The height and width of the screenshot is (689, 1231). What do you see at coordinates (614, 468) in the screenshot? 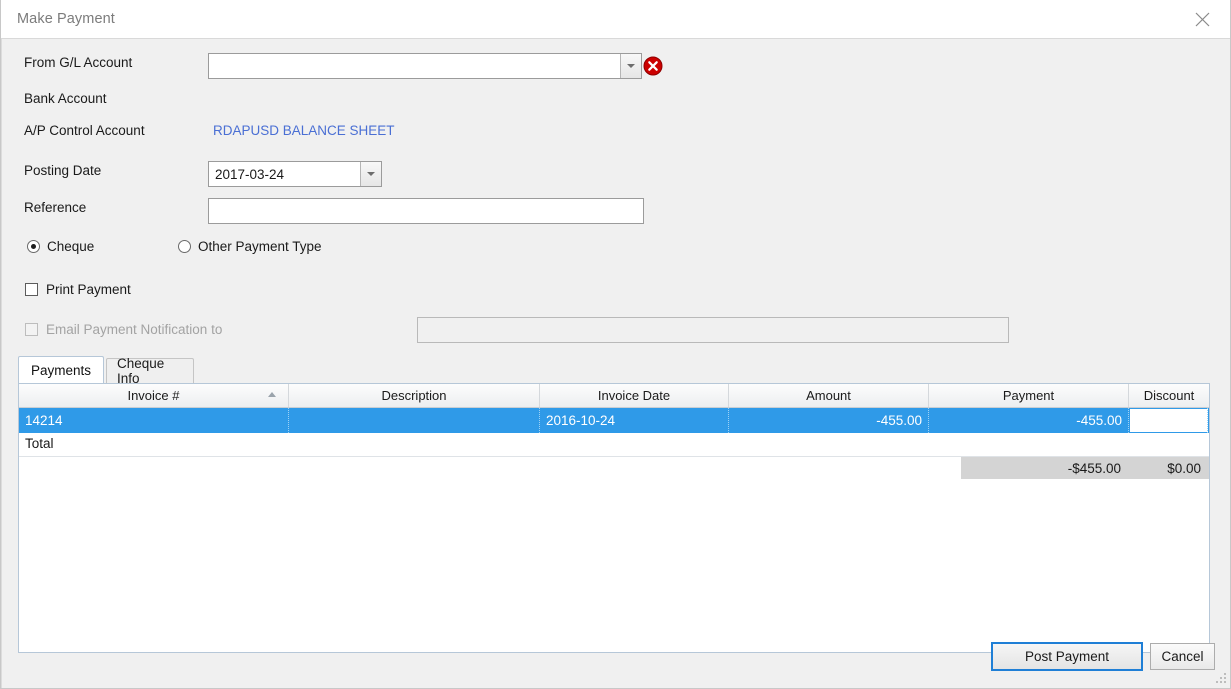
I see `grid-totals-values-row: -$455.00 $0.00` at bounding box center [614, 468].